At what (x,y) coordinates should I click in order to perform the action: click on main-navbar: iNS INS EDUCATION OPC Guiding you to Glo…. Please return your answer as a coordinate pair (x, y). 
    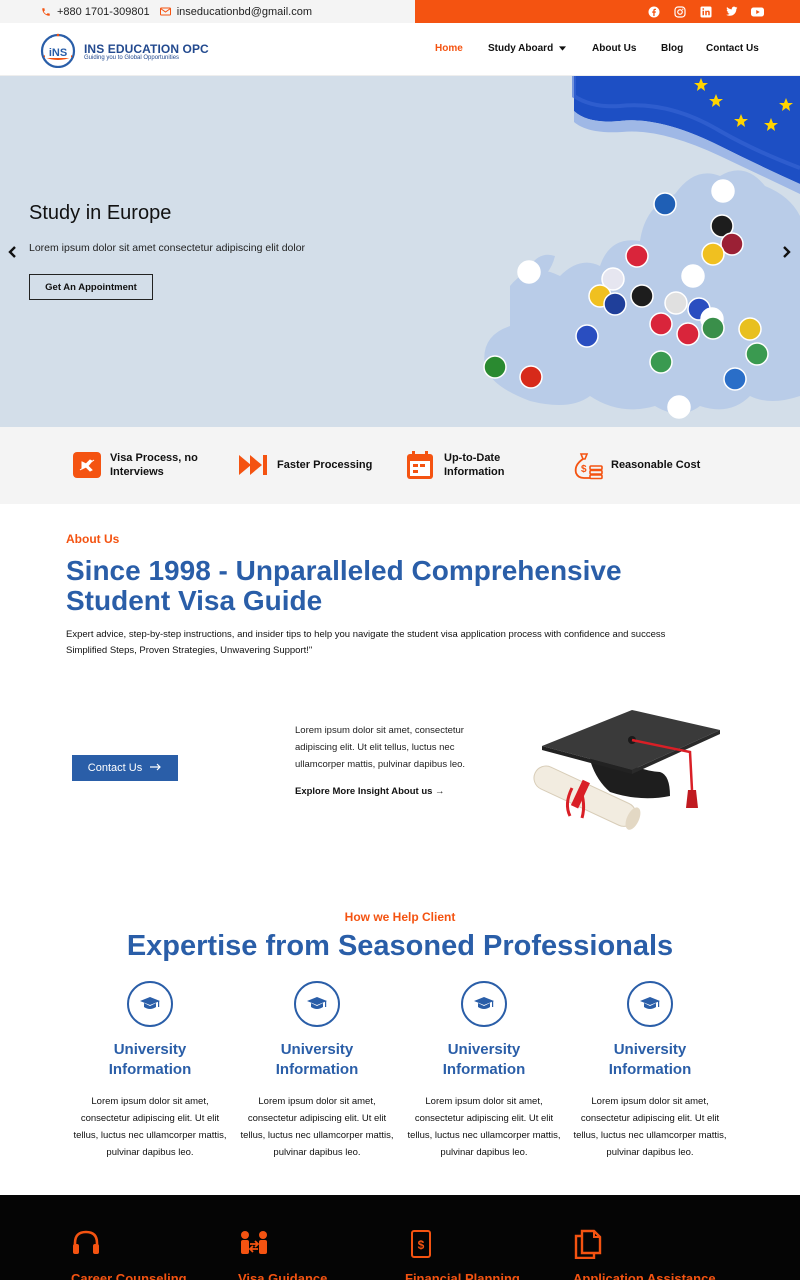
    Looking at the image, I should click on (400, 49).